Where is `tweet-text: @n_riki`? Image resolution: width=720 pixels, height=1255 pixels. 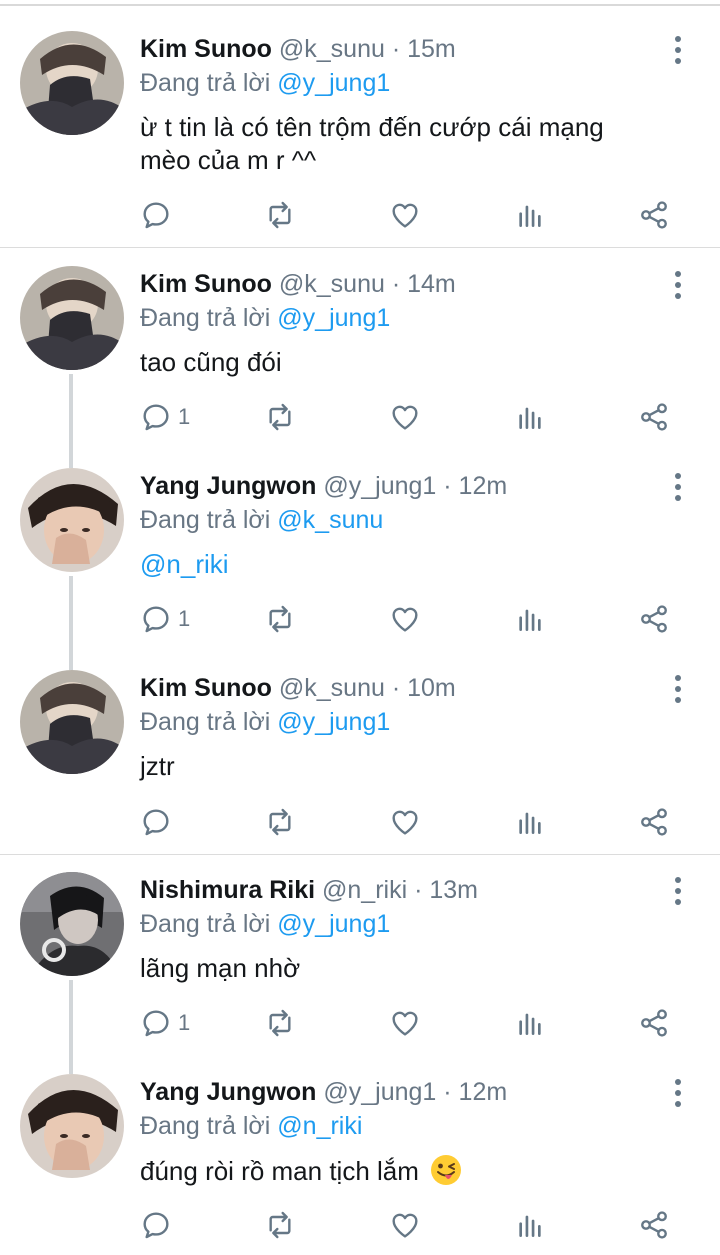
tweet-text: @n_riki is located at coordinates (410, 564).